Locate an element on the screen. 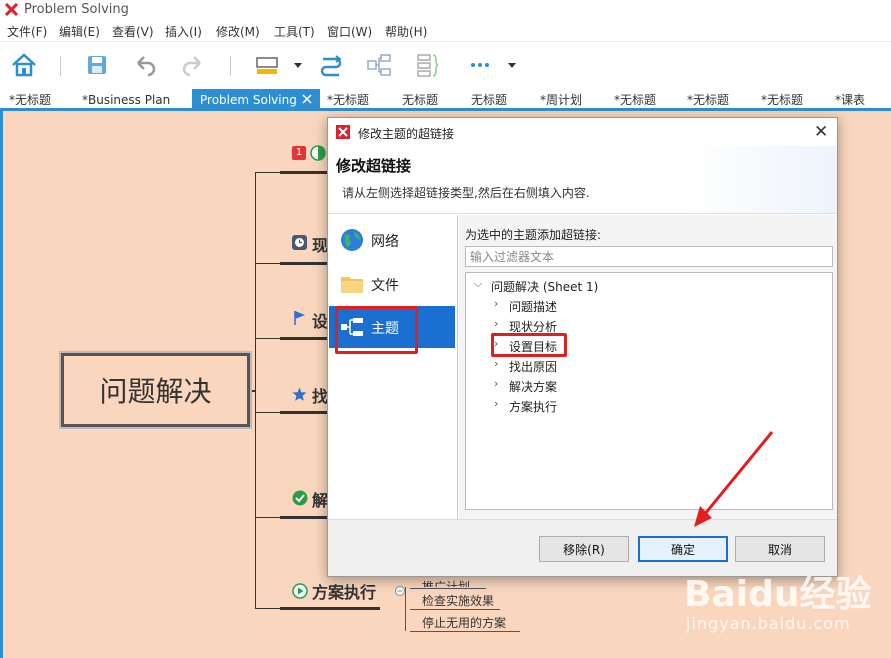  sub-topic: 推广计划 is located at coordinates (446, 582).